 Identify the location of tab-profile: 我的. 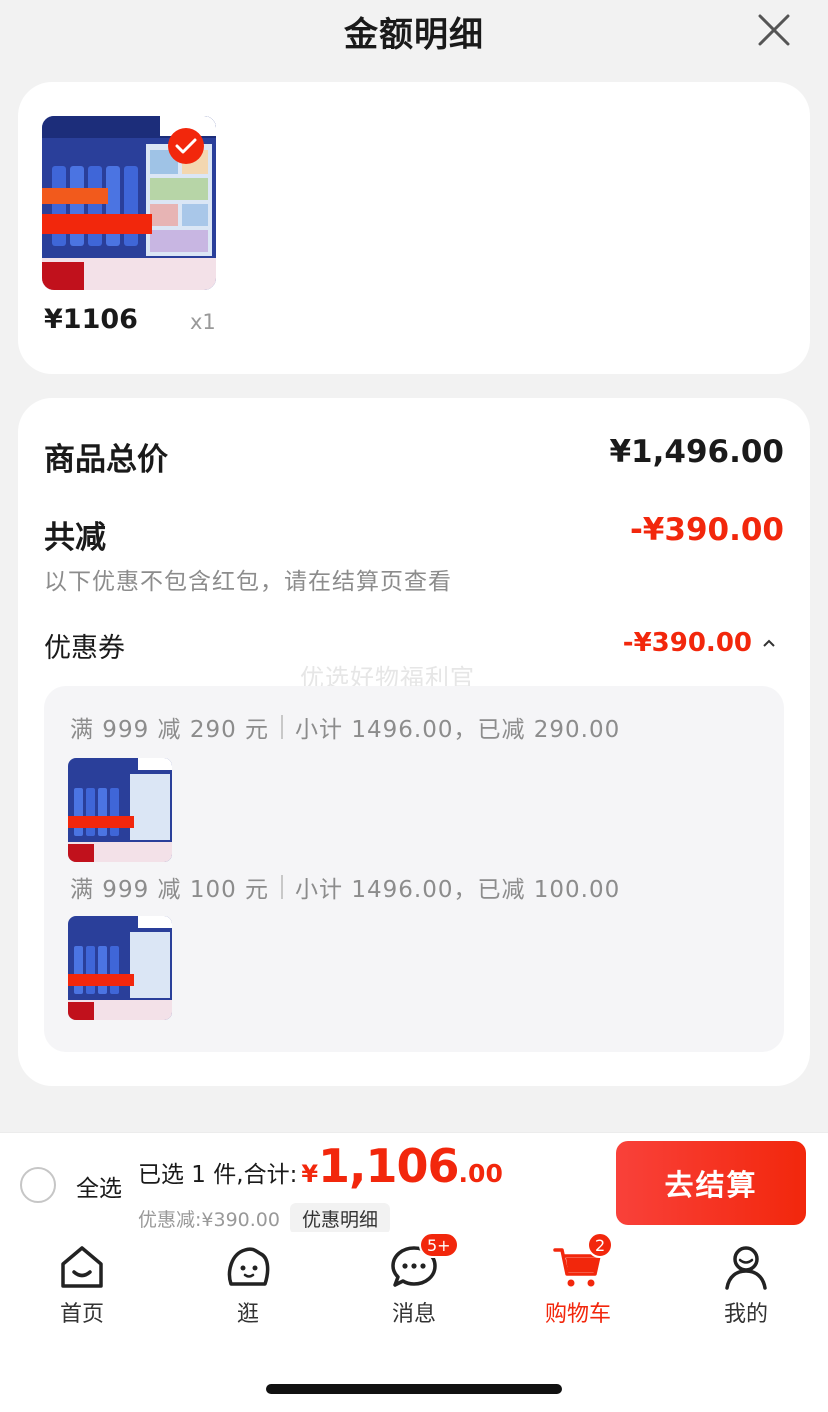
(746, 1285).